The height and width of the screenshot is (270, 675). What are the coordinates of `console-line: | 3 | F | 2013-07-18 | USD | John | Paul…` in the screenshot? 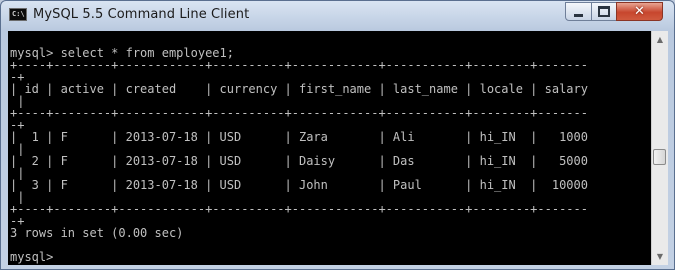 It's located at (299, 185).